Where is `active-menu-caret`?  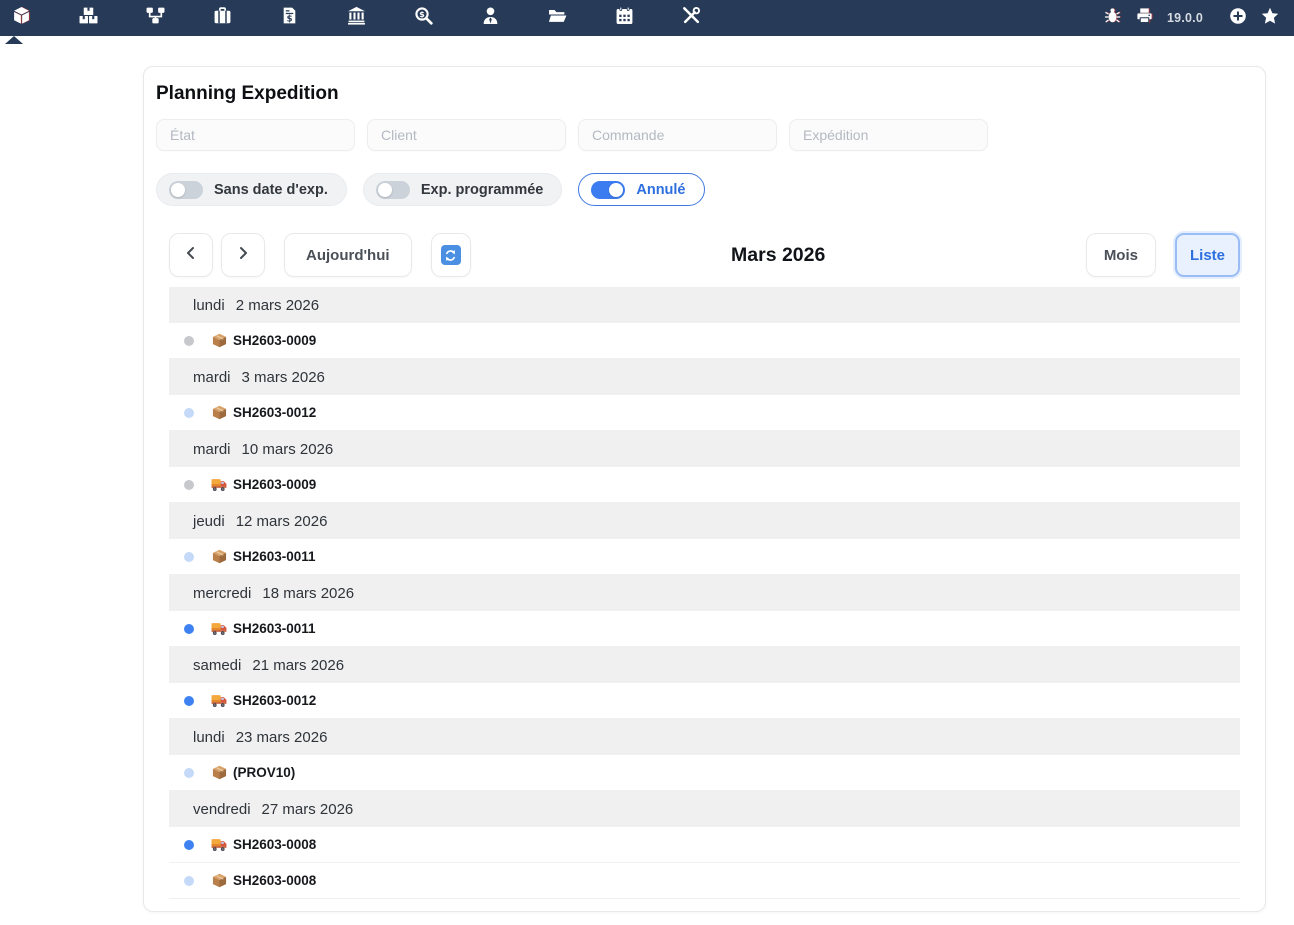 active-menu-caret is located at coordinates (14, 40).